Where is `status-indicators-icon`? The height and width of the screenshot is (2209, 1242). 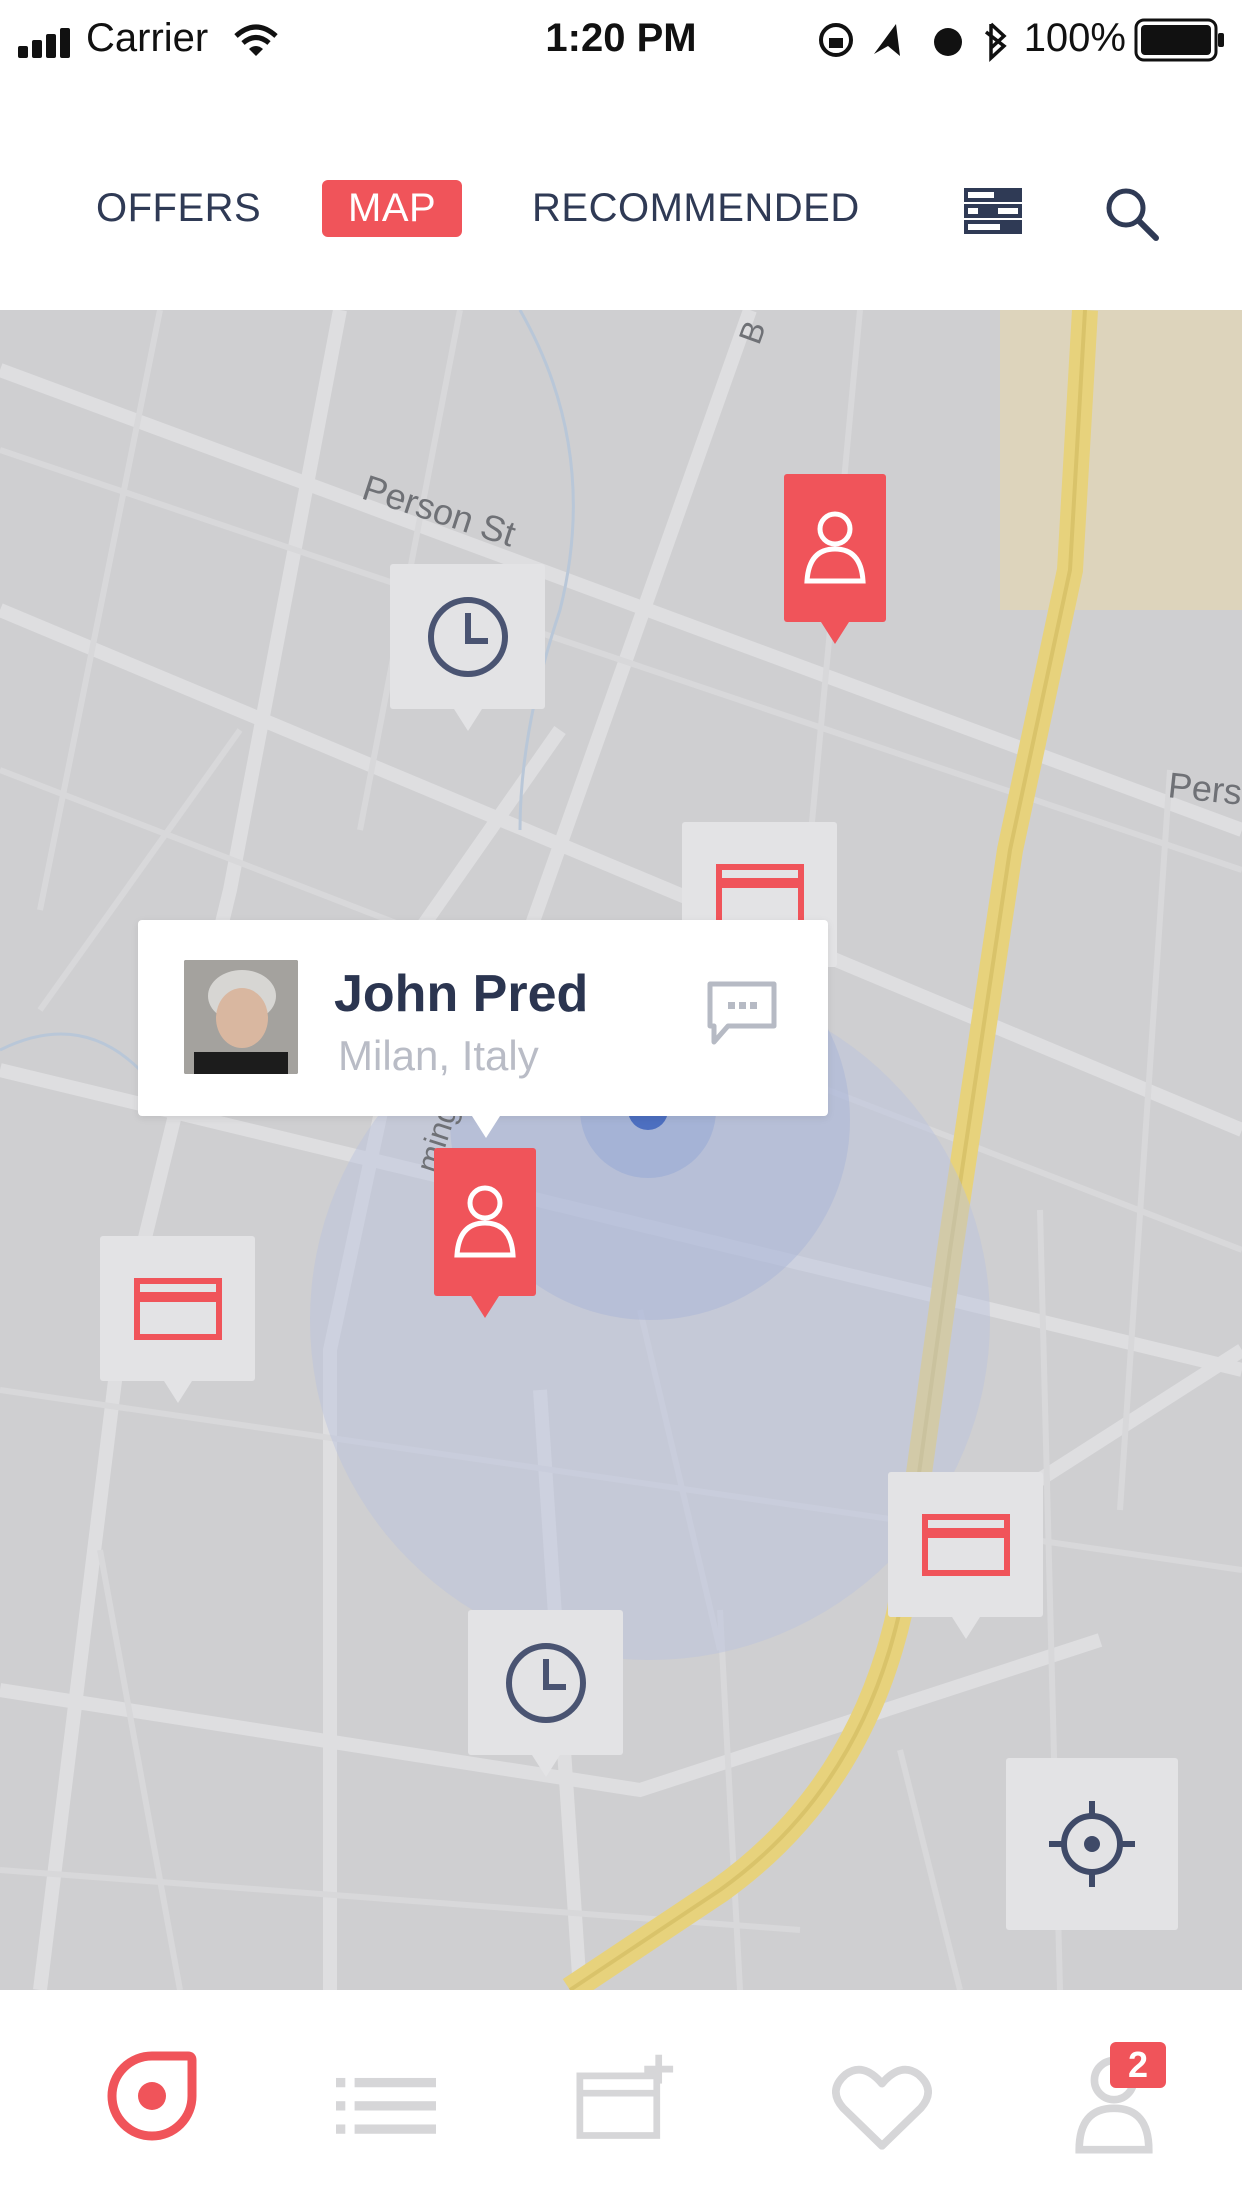
status-indicators-icon is located at coordinates (913, 42).